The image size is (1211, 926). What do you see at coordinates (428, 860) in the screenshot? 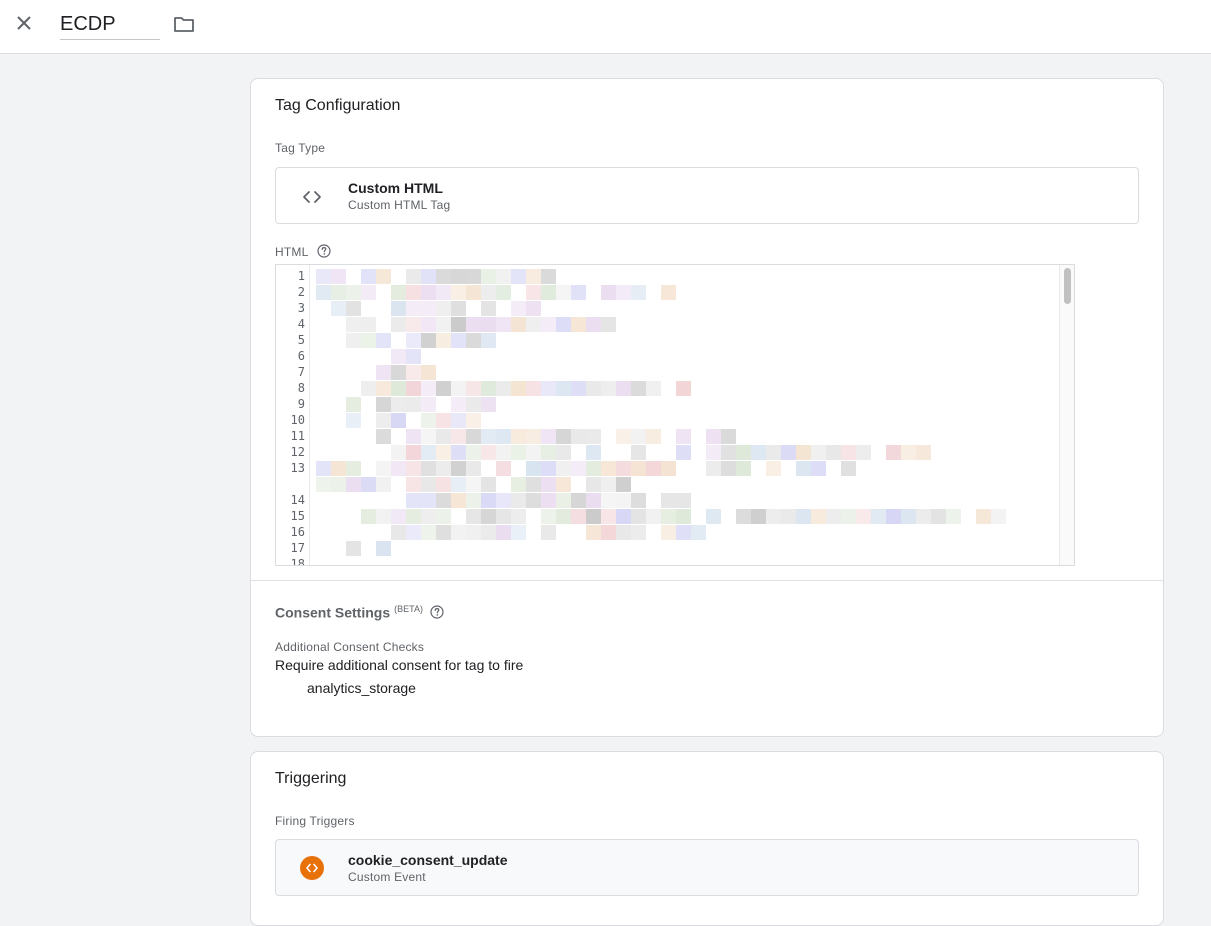
I see `trigger-name: cookie_consent_update` at bounding box center [428, 860].